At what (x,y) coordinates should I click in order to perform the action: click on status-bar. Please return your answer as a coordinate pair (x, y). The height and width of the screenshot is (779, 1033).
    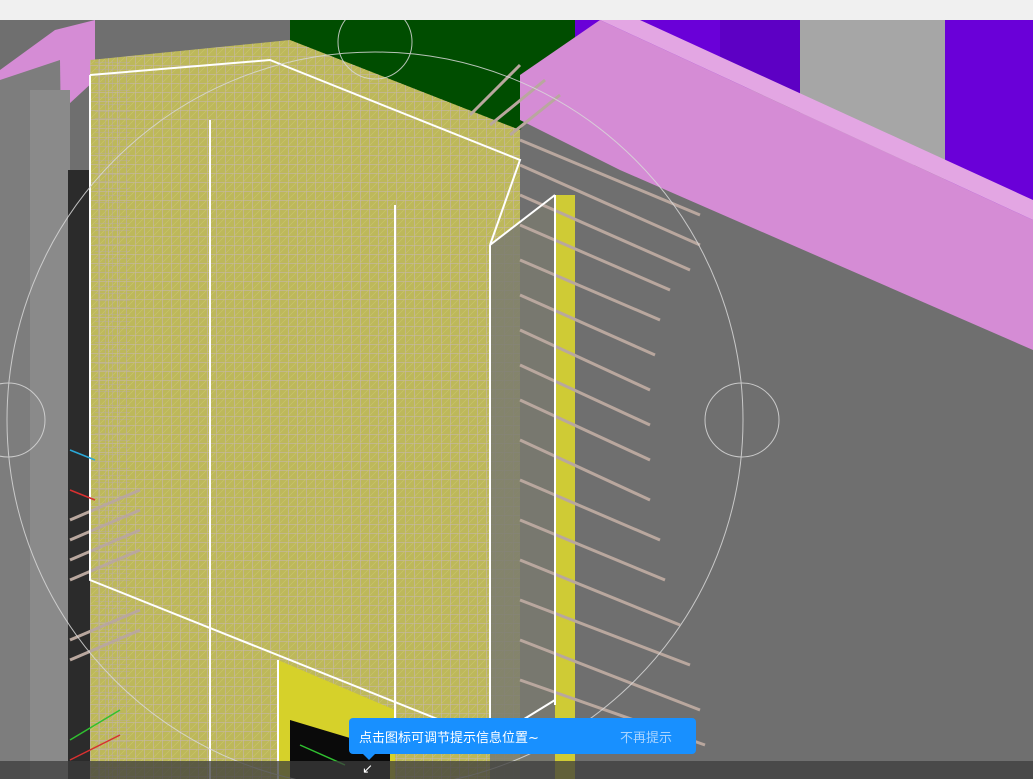
    Looking at the image, I should click on (516, 770).